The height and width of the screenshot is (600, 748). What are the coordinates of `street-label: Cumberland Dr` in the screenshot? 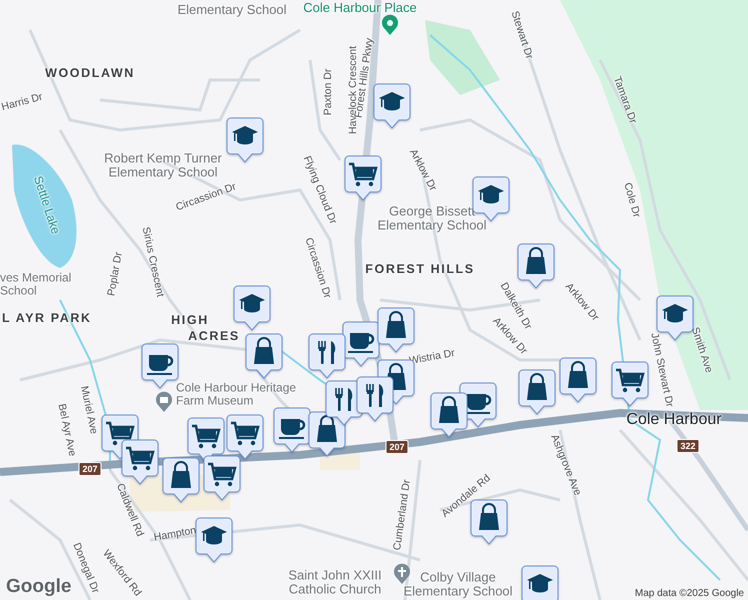 It's located at (402, 515).